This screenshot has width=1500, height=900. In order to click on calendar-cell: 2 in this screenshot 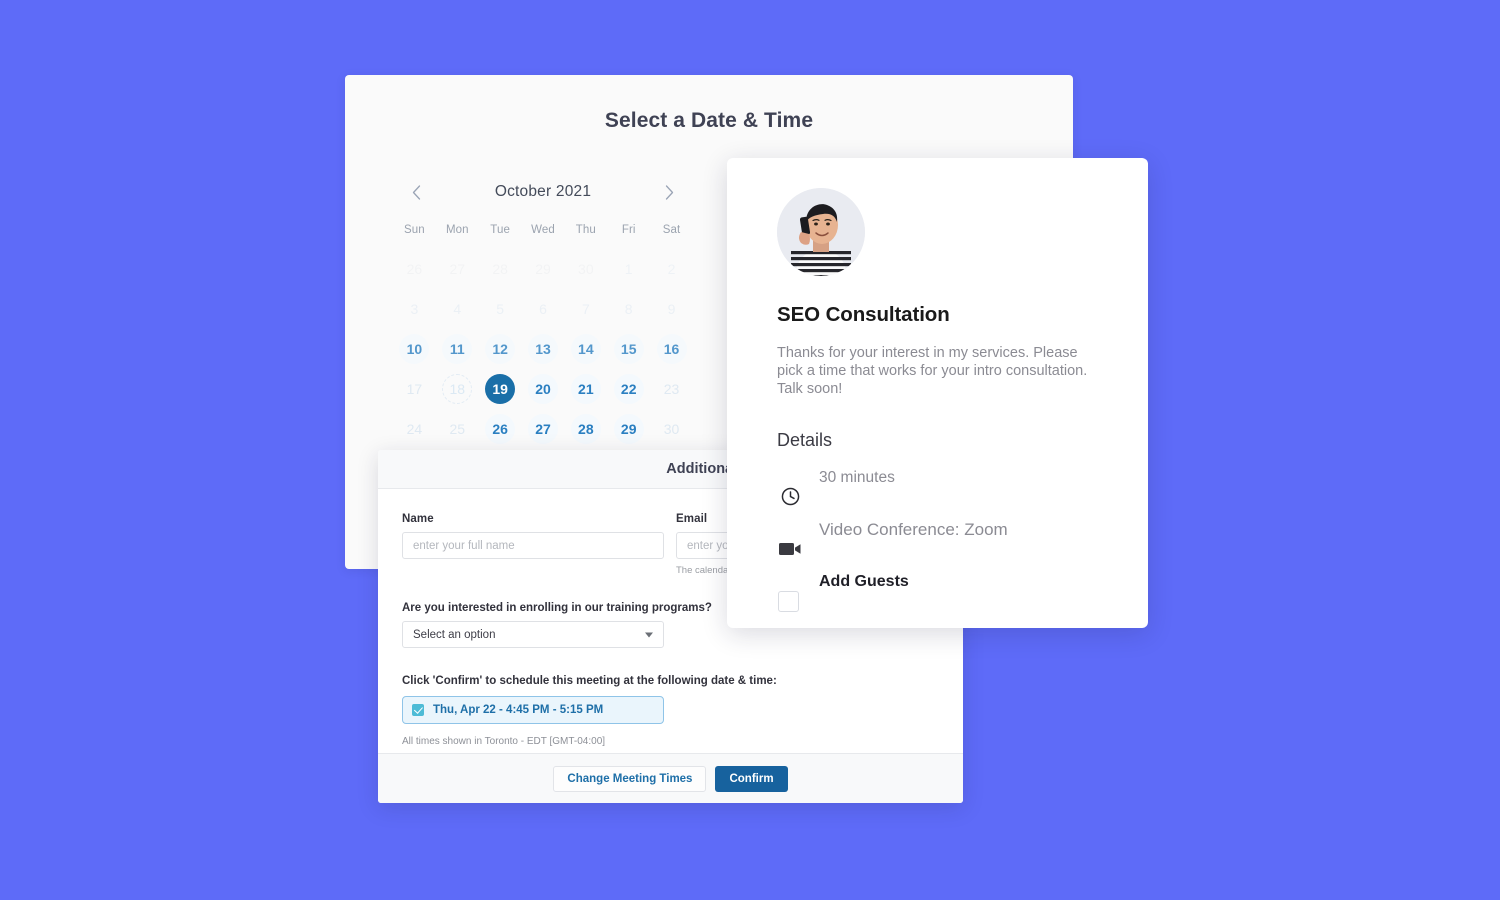, I will do `click(671, 269)`.